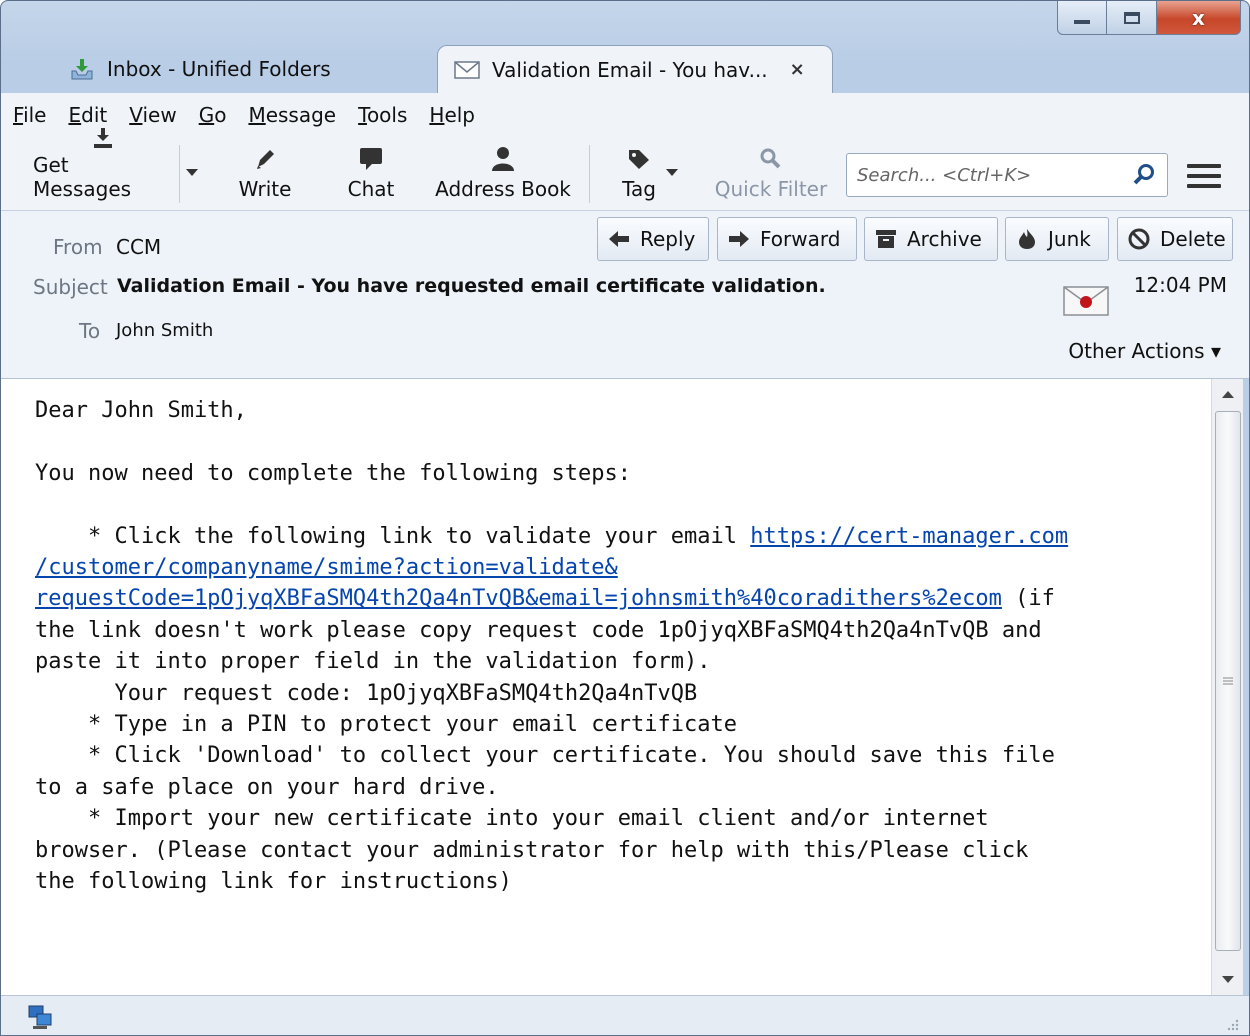  What do you see at coordinates (503, 189) in the screenshot?
I see `address-book-label: Address Book` at bounding box center [503, 189].